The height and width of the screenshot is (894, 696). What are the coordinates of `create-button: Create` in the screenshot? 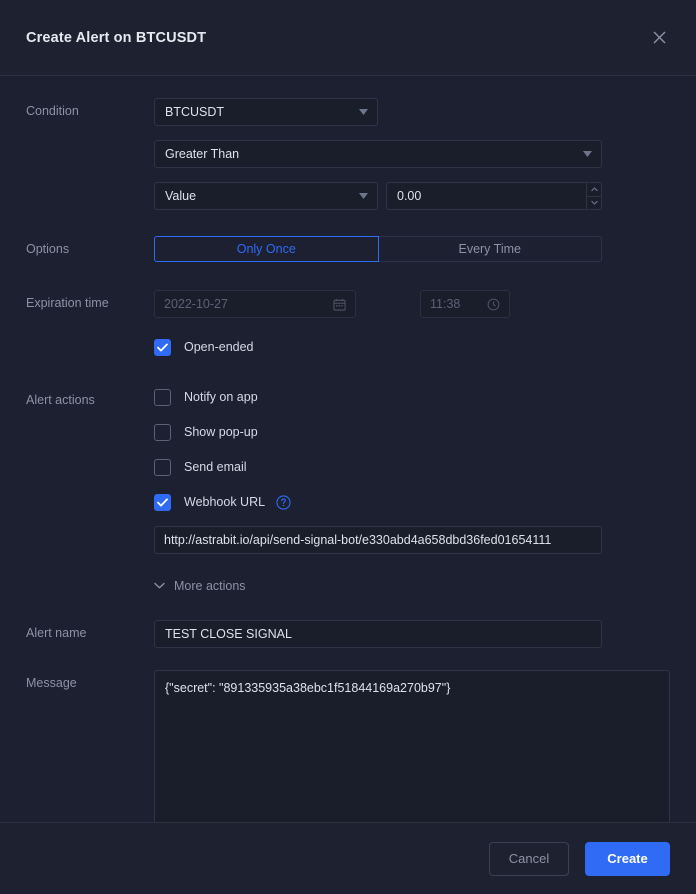 It's located at (627, 858).